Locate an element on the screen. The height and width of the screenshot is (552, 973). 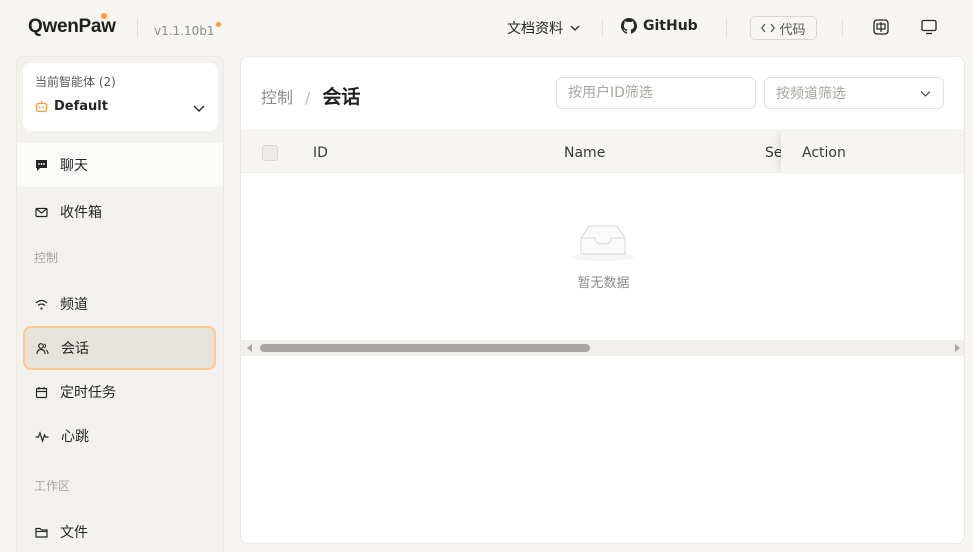
empty-inbox-icon is located at coordinates (603, 243).